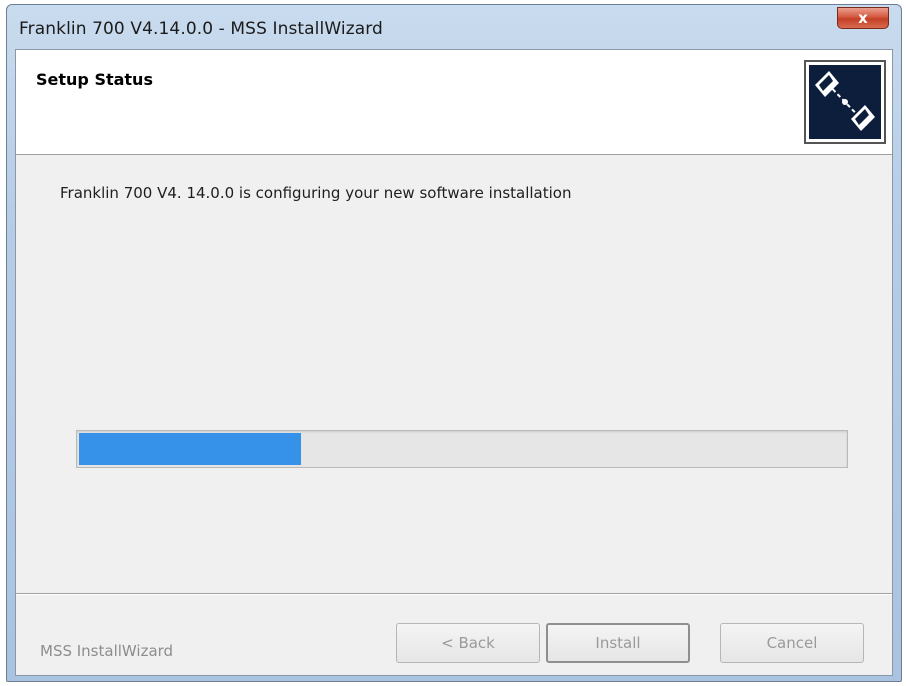  I want to click on cancel-button-label: Cancel, so click(792, 643).